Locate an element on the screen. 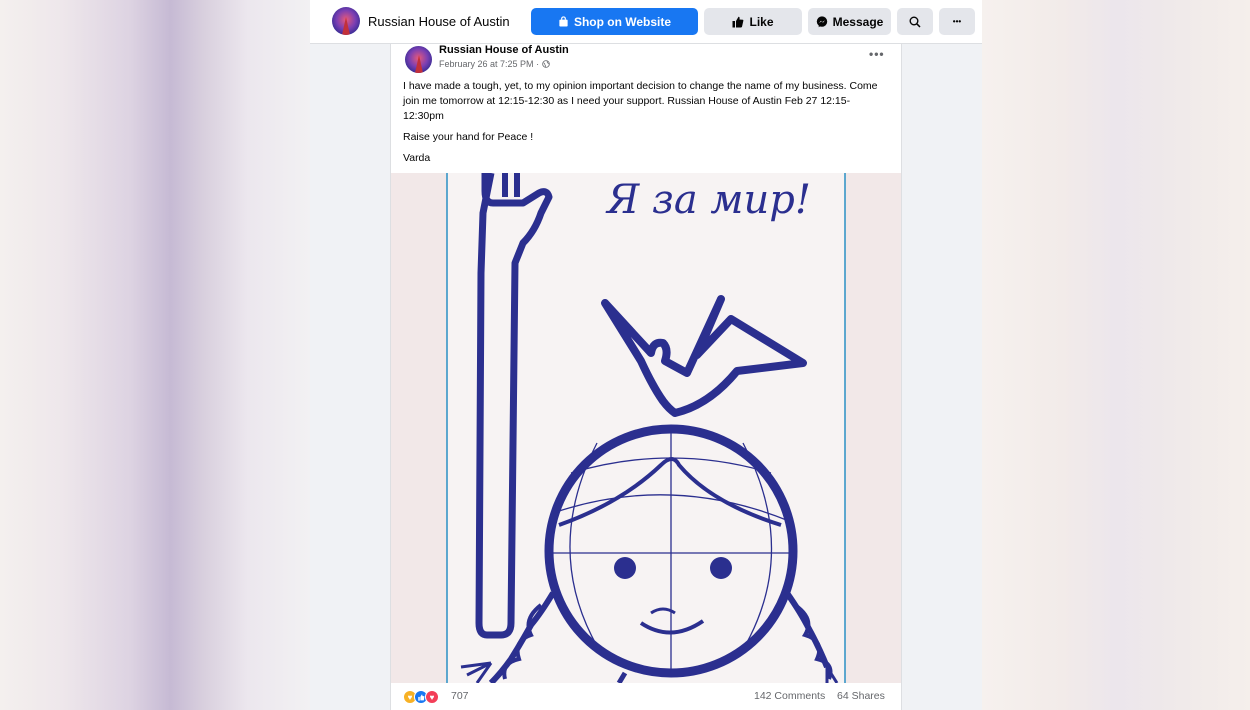 The image size is (1250, 710). post-footer: ♥ ♥ 707 142 Comments 64 Shares is located at coordinates (646, 696).